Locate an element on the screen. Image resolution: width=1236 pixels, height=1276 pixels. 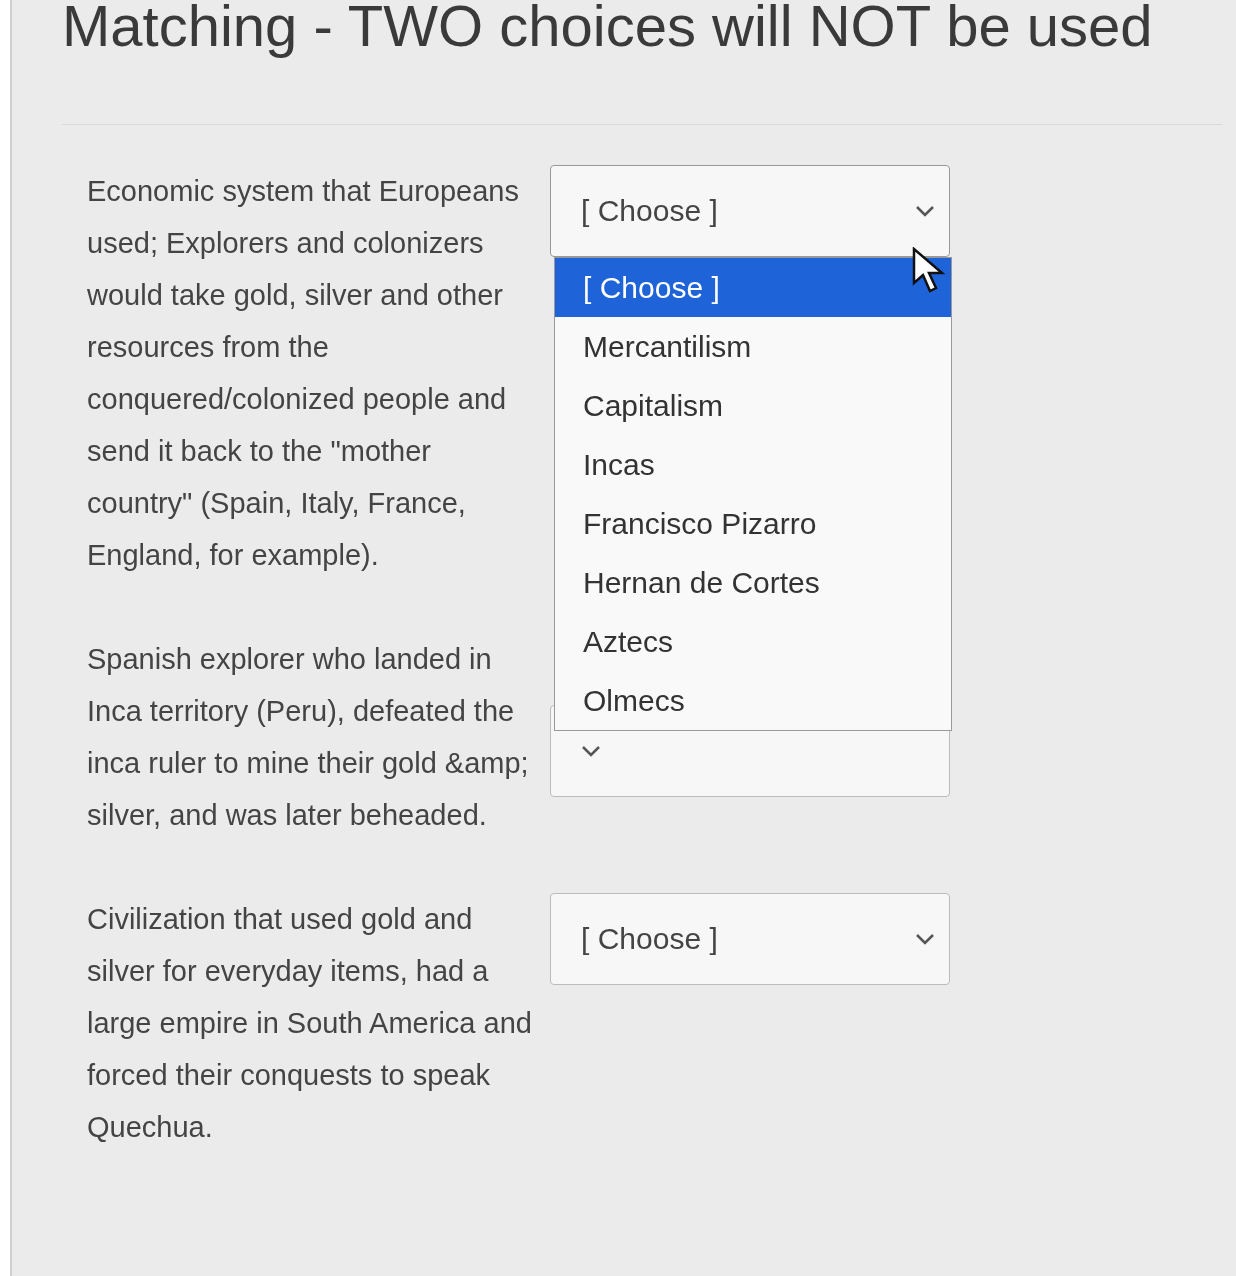
question-text: Spanish explorer who landed in Inca territory (Peru), defeated the inca ruler to mine their gold &amp; silver, and was later beheaded. is located at coordinates (308, 737).